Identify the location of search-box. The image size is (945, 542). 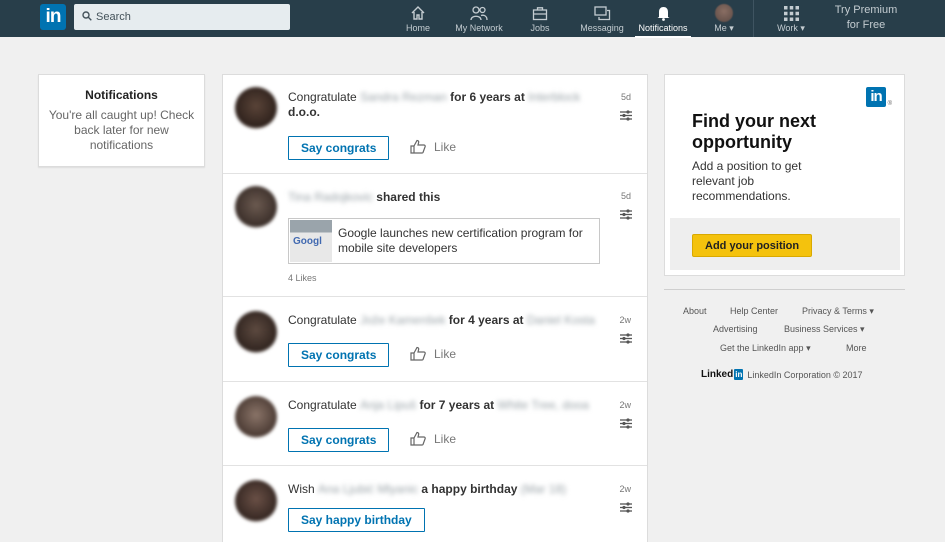
(182, 17).